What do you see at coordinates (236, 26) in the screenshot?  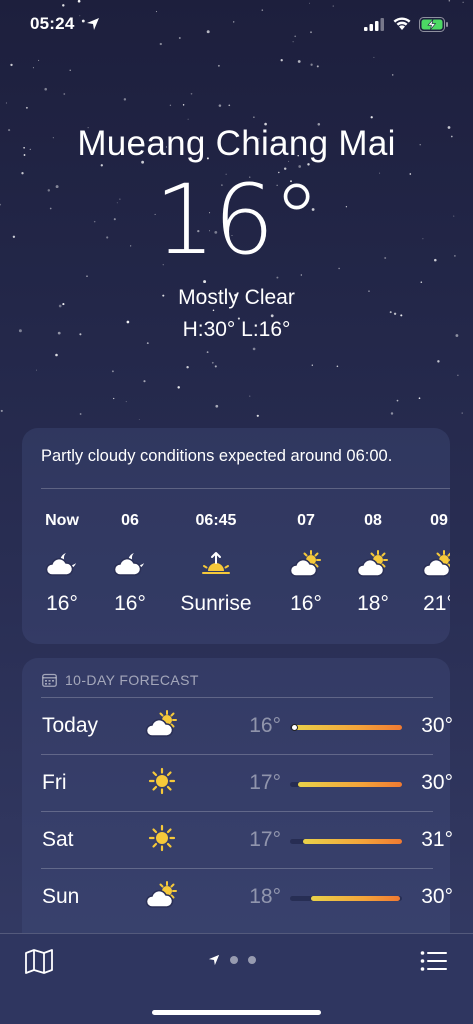 I see `status-bar: 05:24` at bounding box center [236, 26].